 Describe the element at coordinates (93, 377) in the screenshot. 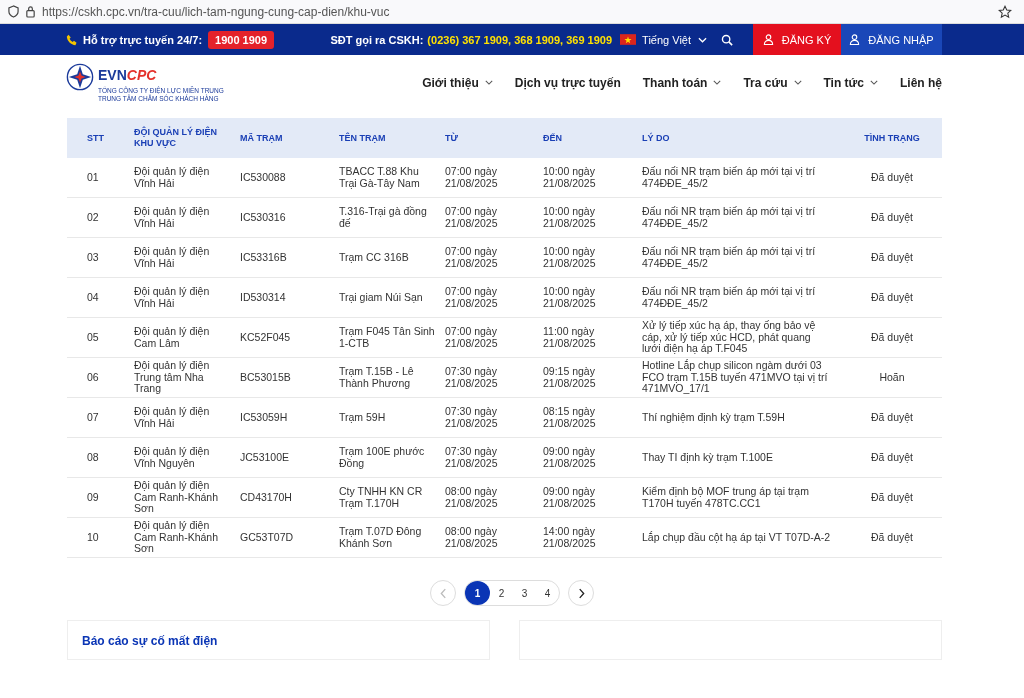

I see `table-cell-text: 06` at that location.